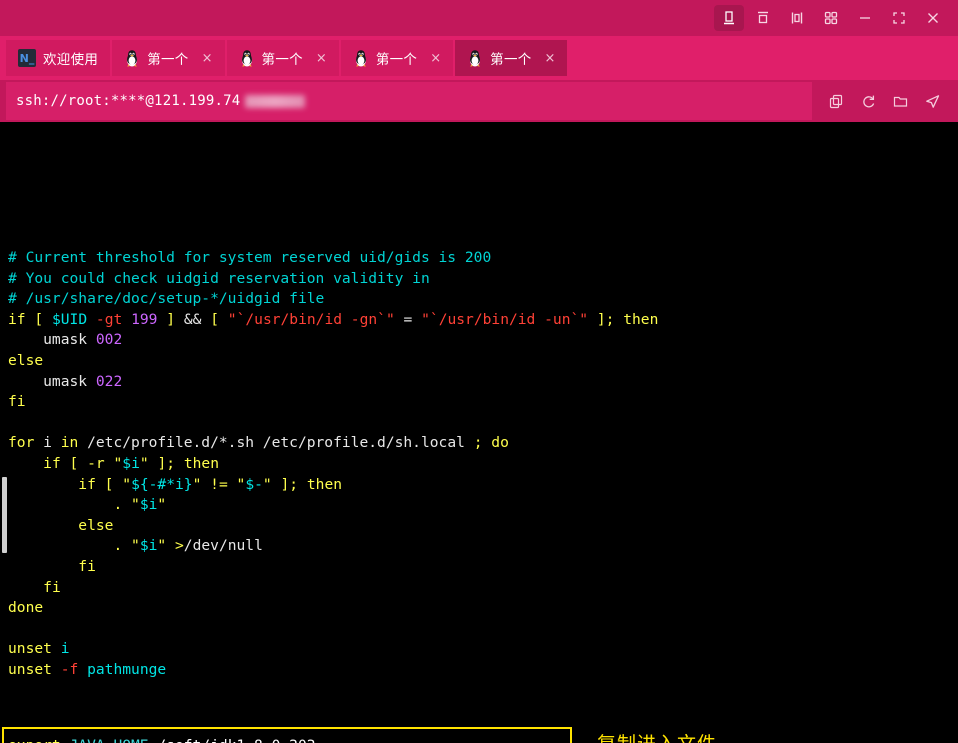  I want to click on close-button, so click(933, 18).